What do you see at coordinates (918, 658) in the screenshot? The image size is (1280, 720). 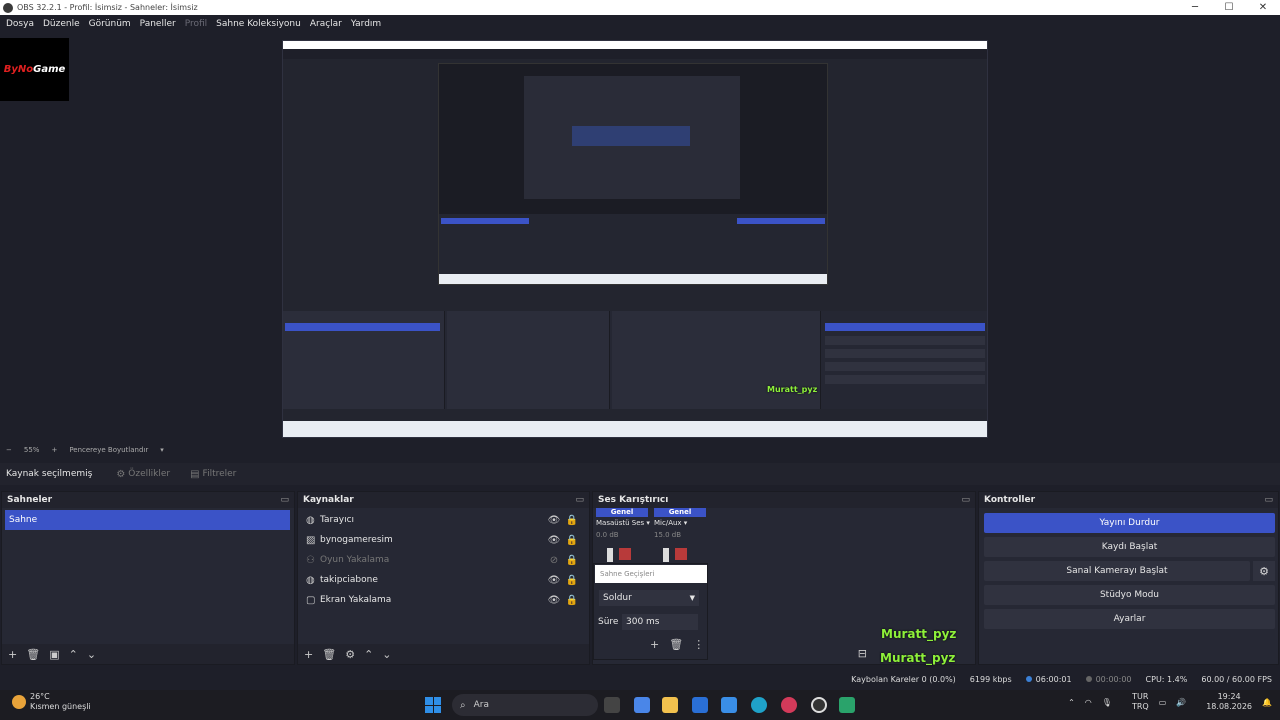 I see `chat-overlay-name: Muratt_pyz` at bounding box center [918, 658].